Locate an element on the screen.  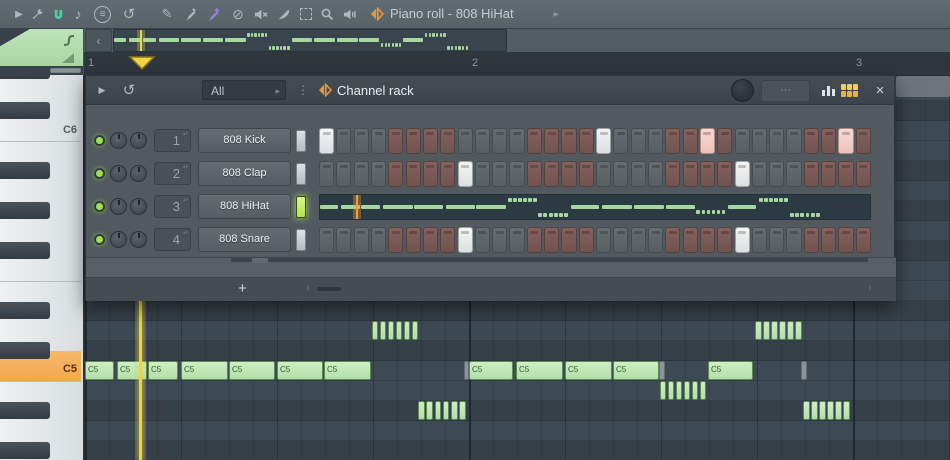
pattern-overview is located at coordinates (310, 40).